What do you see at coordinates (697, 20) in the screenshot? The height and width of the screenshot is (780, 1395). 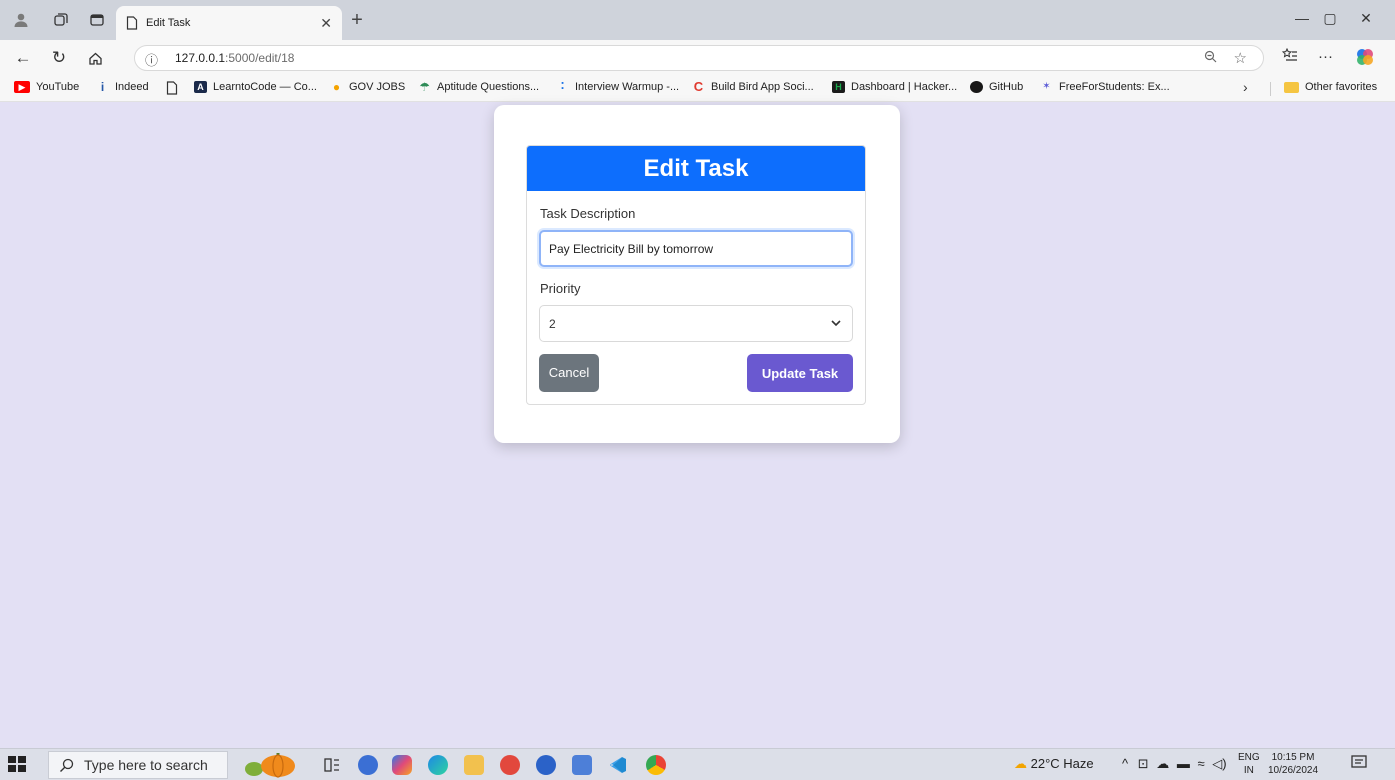 I see `browser-titlebar: Edit Task ✕ + — ▢ ✕` at bounding box center [697, 20].